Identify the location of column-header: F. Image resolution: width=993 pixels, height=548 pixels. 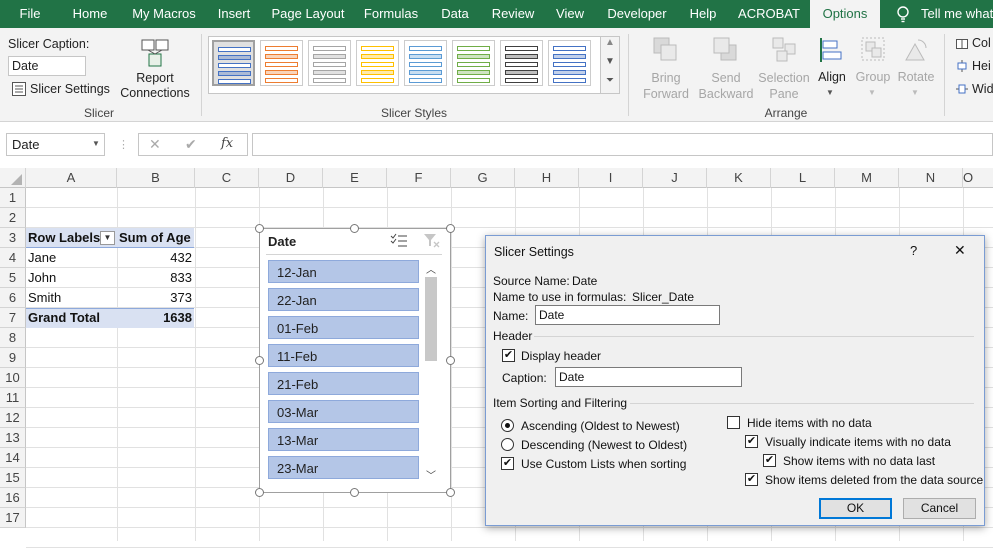
(419, 178).